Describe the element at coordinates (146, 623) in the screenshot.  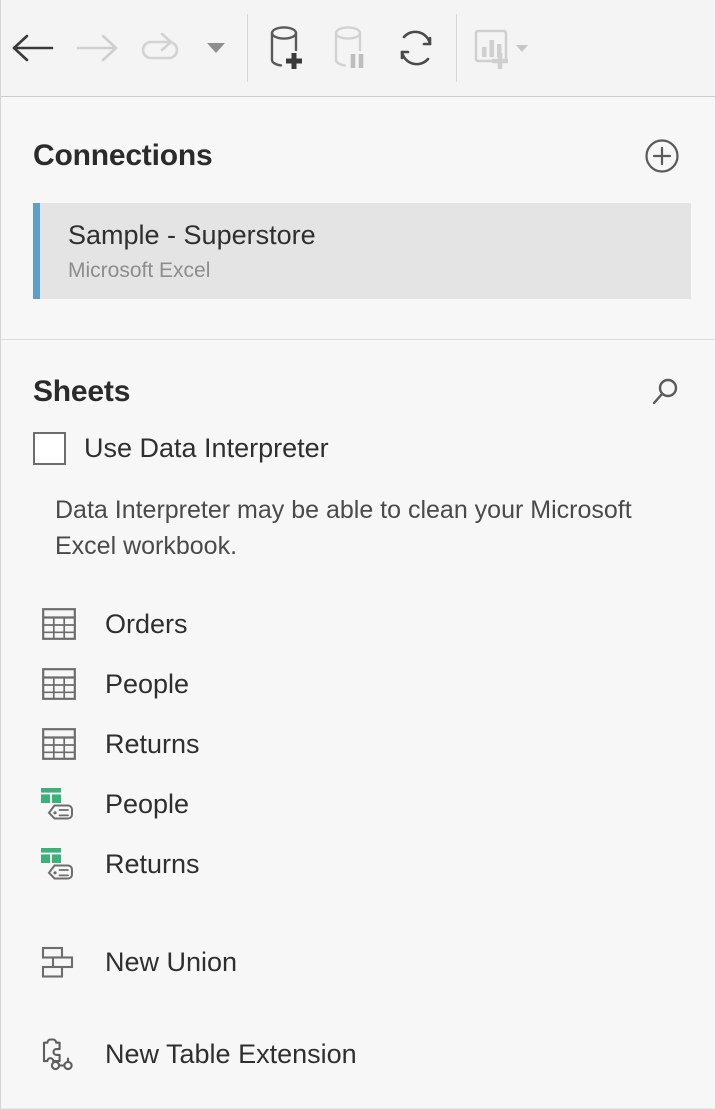
I see `sheet-label: Orders` at that location.